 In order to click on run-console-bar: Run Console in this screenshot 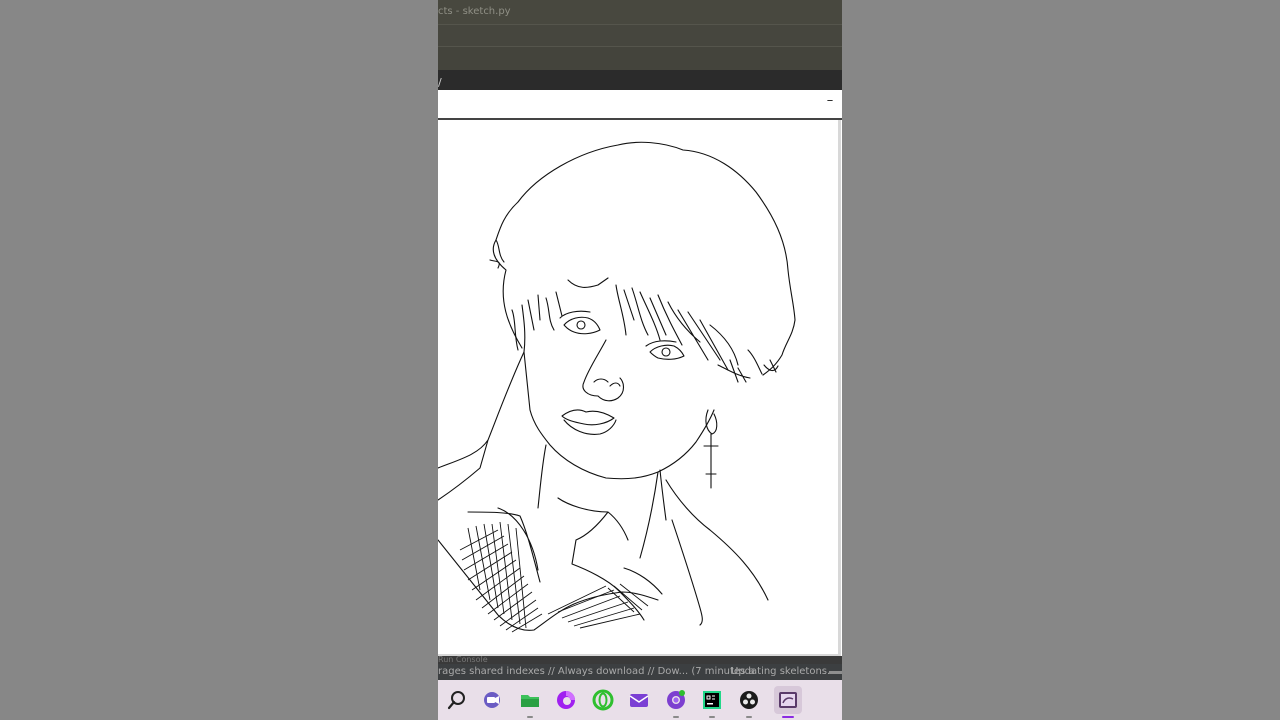, I will do `click(640, 660)`.